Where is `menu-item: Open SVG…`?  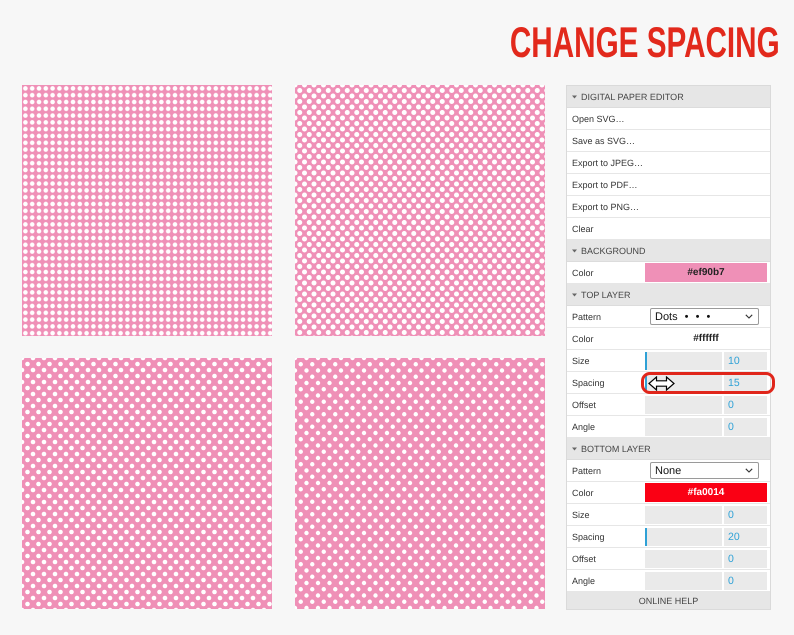
menu-item: Open SVG… is located at coordinates (668, 119).